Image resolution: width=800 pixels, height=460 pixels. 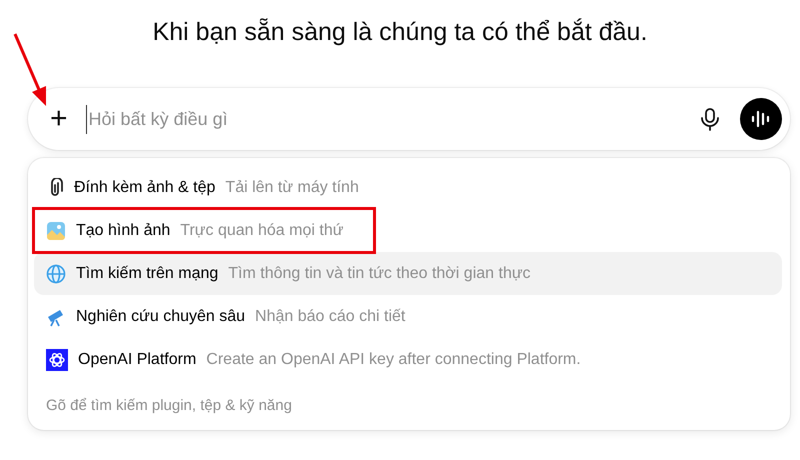 I want to click on menu-item: Tìm kiếm trên mạng Tìm thông tin và tin tức theo thời gian thực, so click(x=408, y=273).